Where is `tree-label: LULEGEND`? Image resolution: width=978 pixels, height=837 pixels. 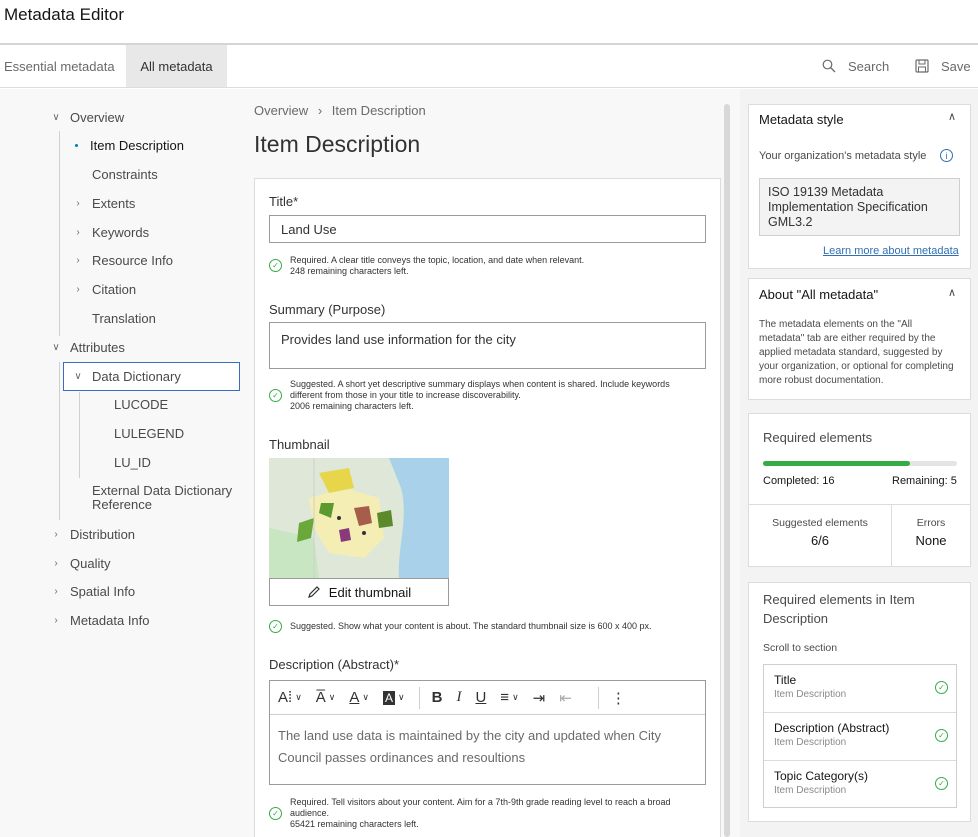 tree-label: LULEGEND is located at coordinates (149, 433).